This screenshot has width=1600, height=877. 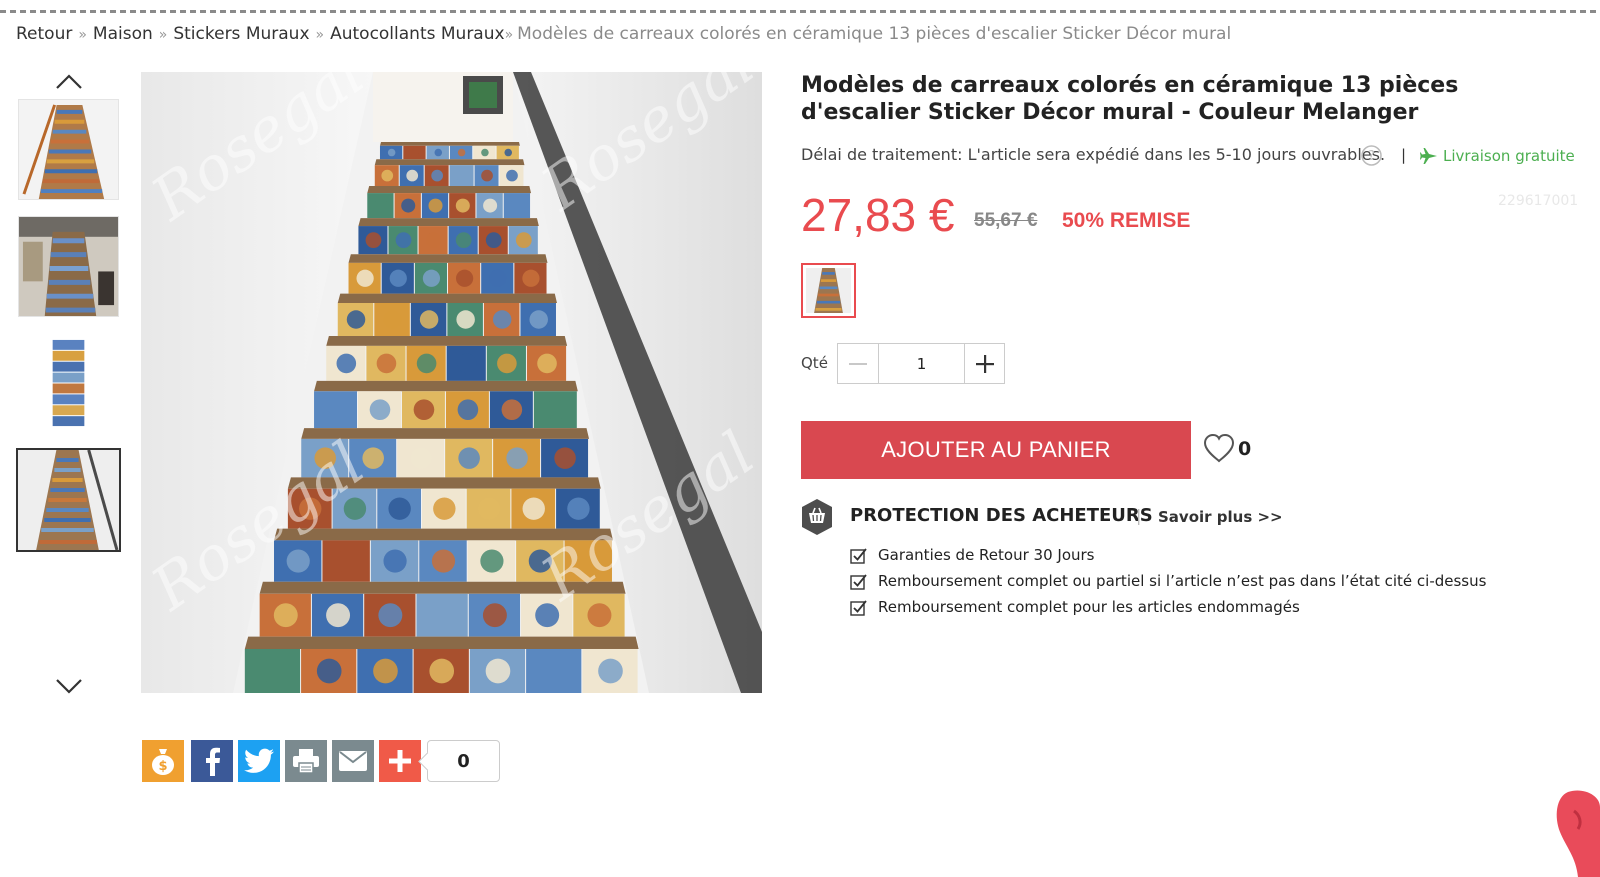 What do you see at coordinates (878, 215) in the screenshot?
I see `current-price: 27,83 €` at bounding box center [878, 215].